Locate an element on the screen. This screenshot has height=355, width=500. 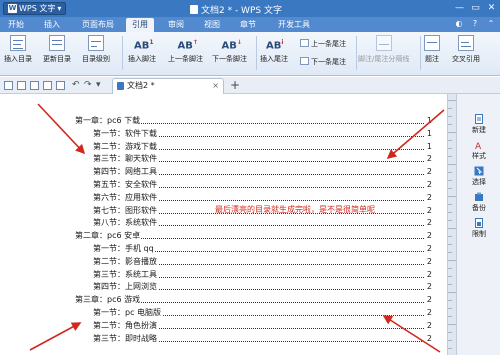
side-restrict-button: 限制 is located at coordinates (478, 228).